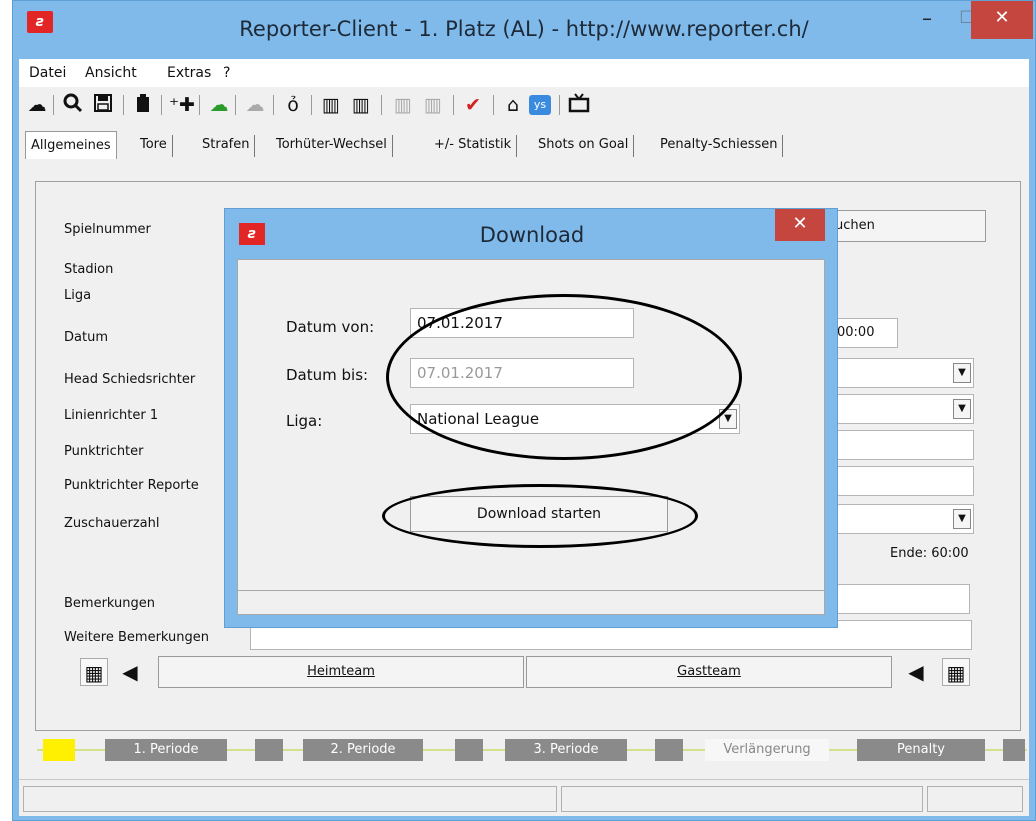 This screenshot has width=1036, height=821. What do you see at coordinates (166, 750) in the screenshot?
I see `period-1: 1. Periode` at bounding box center [166, 750].